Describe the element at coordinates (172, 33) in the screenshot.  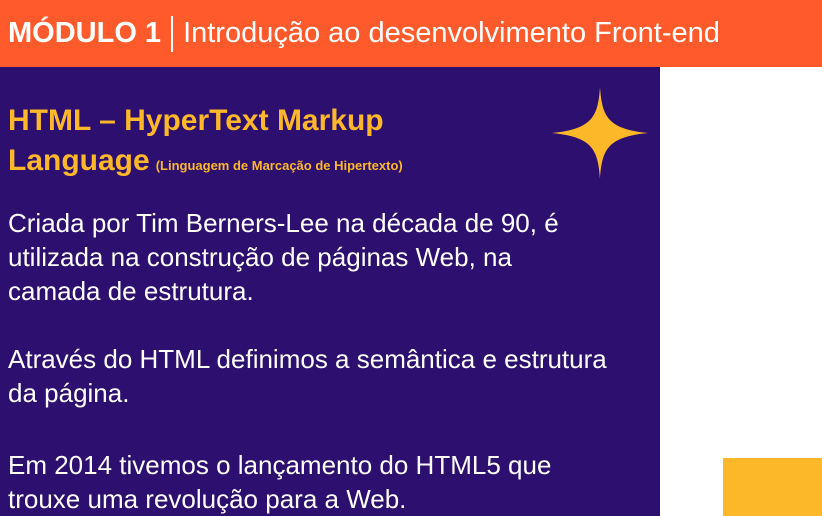
I see `header-divider` at that location.